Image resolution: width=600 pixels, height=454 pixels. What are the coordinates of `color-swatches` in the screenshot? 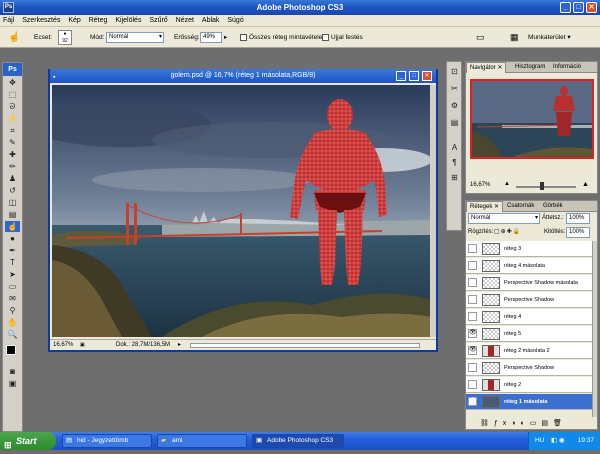 It's located at (12, 354).